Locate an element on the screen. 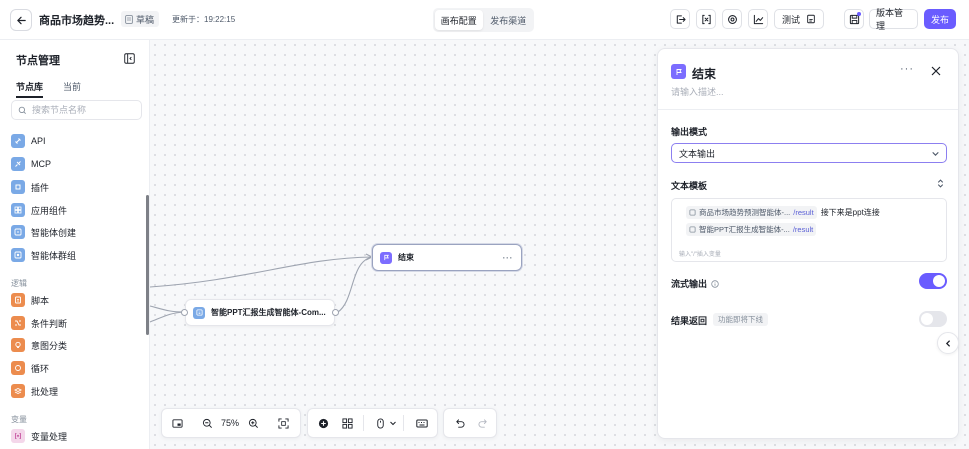 This screenshot has width=969, height=449. sidebar-item-agent-group: 智能体群组 is located at coordinates (43, 255).